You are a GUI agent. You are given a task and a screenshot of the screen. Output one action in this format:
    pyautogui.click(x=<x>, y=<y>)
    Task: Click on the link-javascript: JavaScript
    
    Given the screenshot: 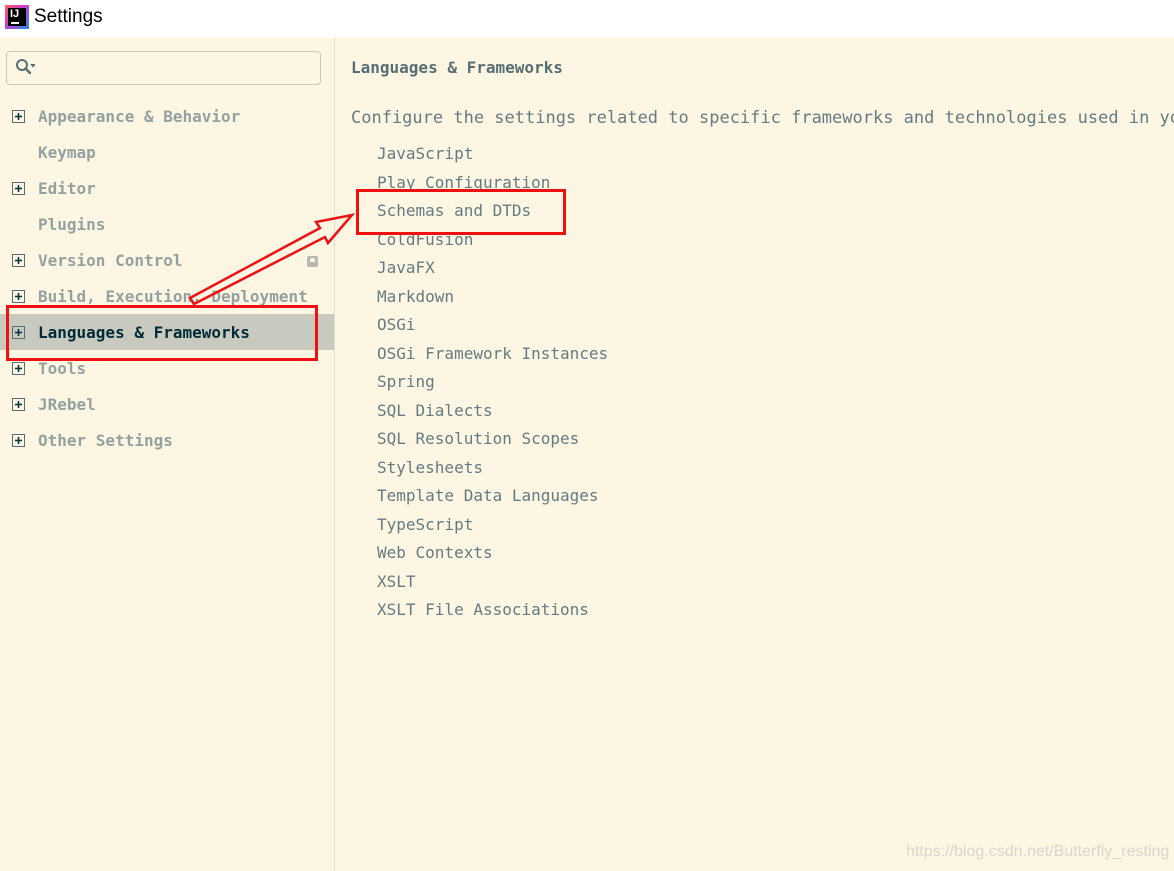 What is the action you would take?
    pyautogui.click(x=425, y=153)
    